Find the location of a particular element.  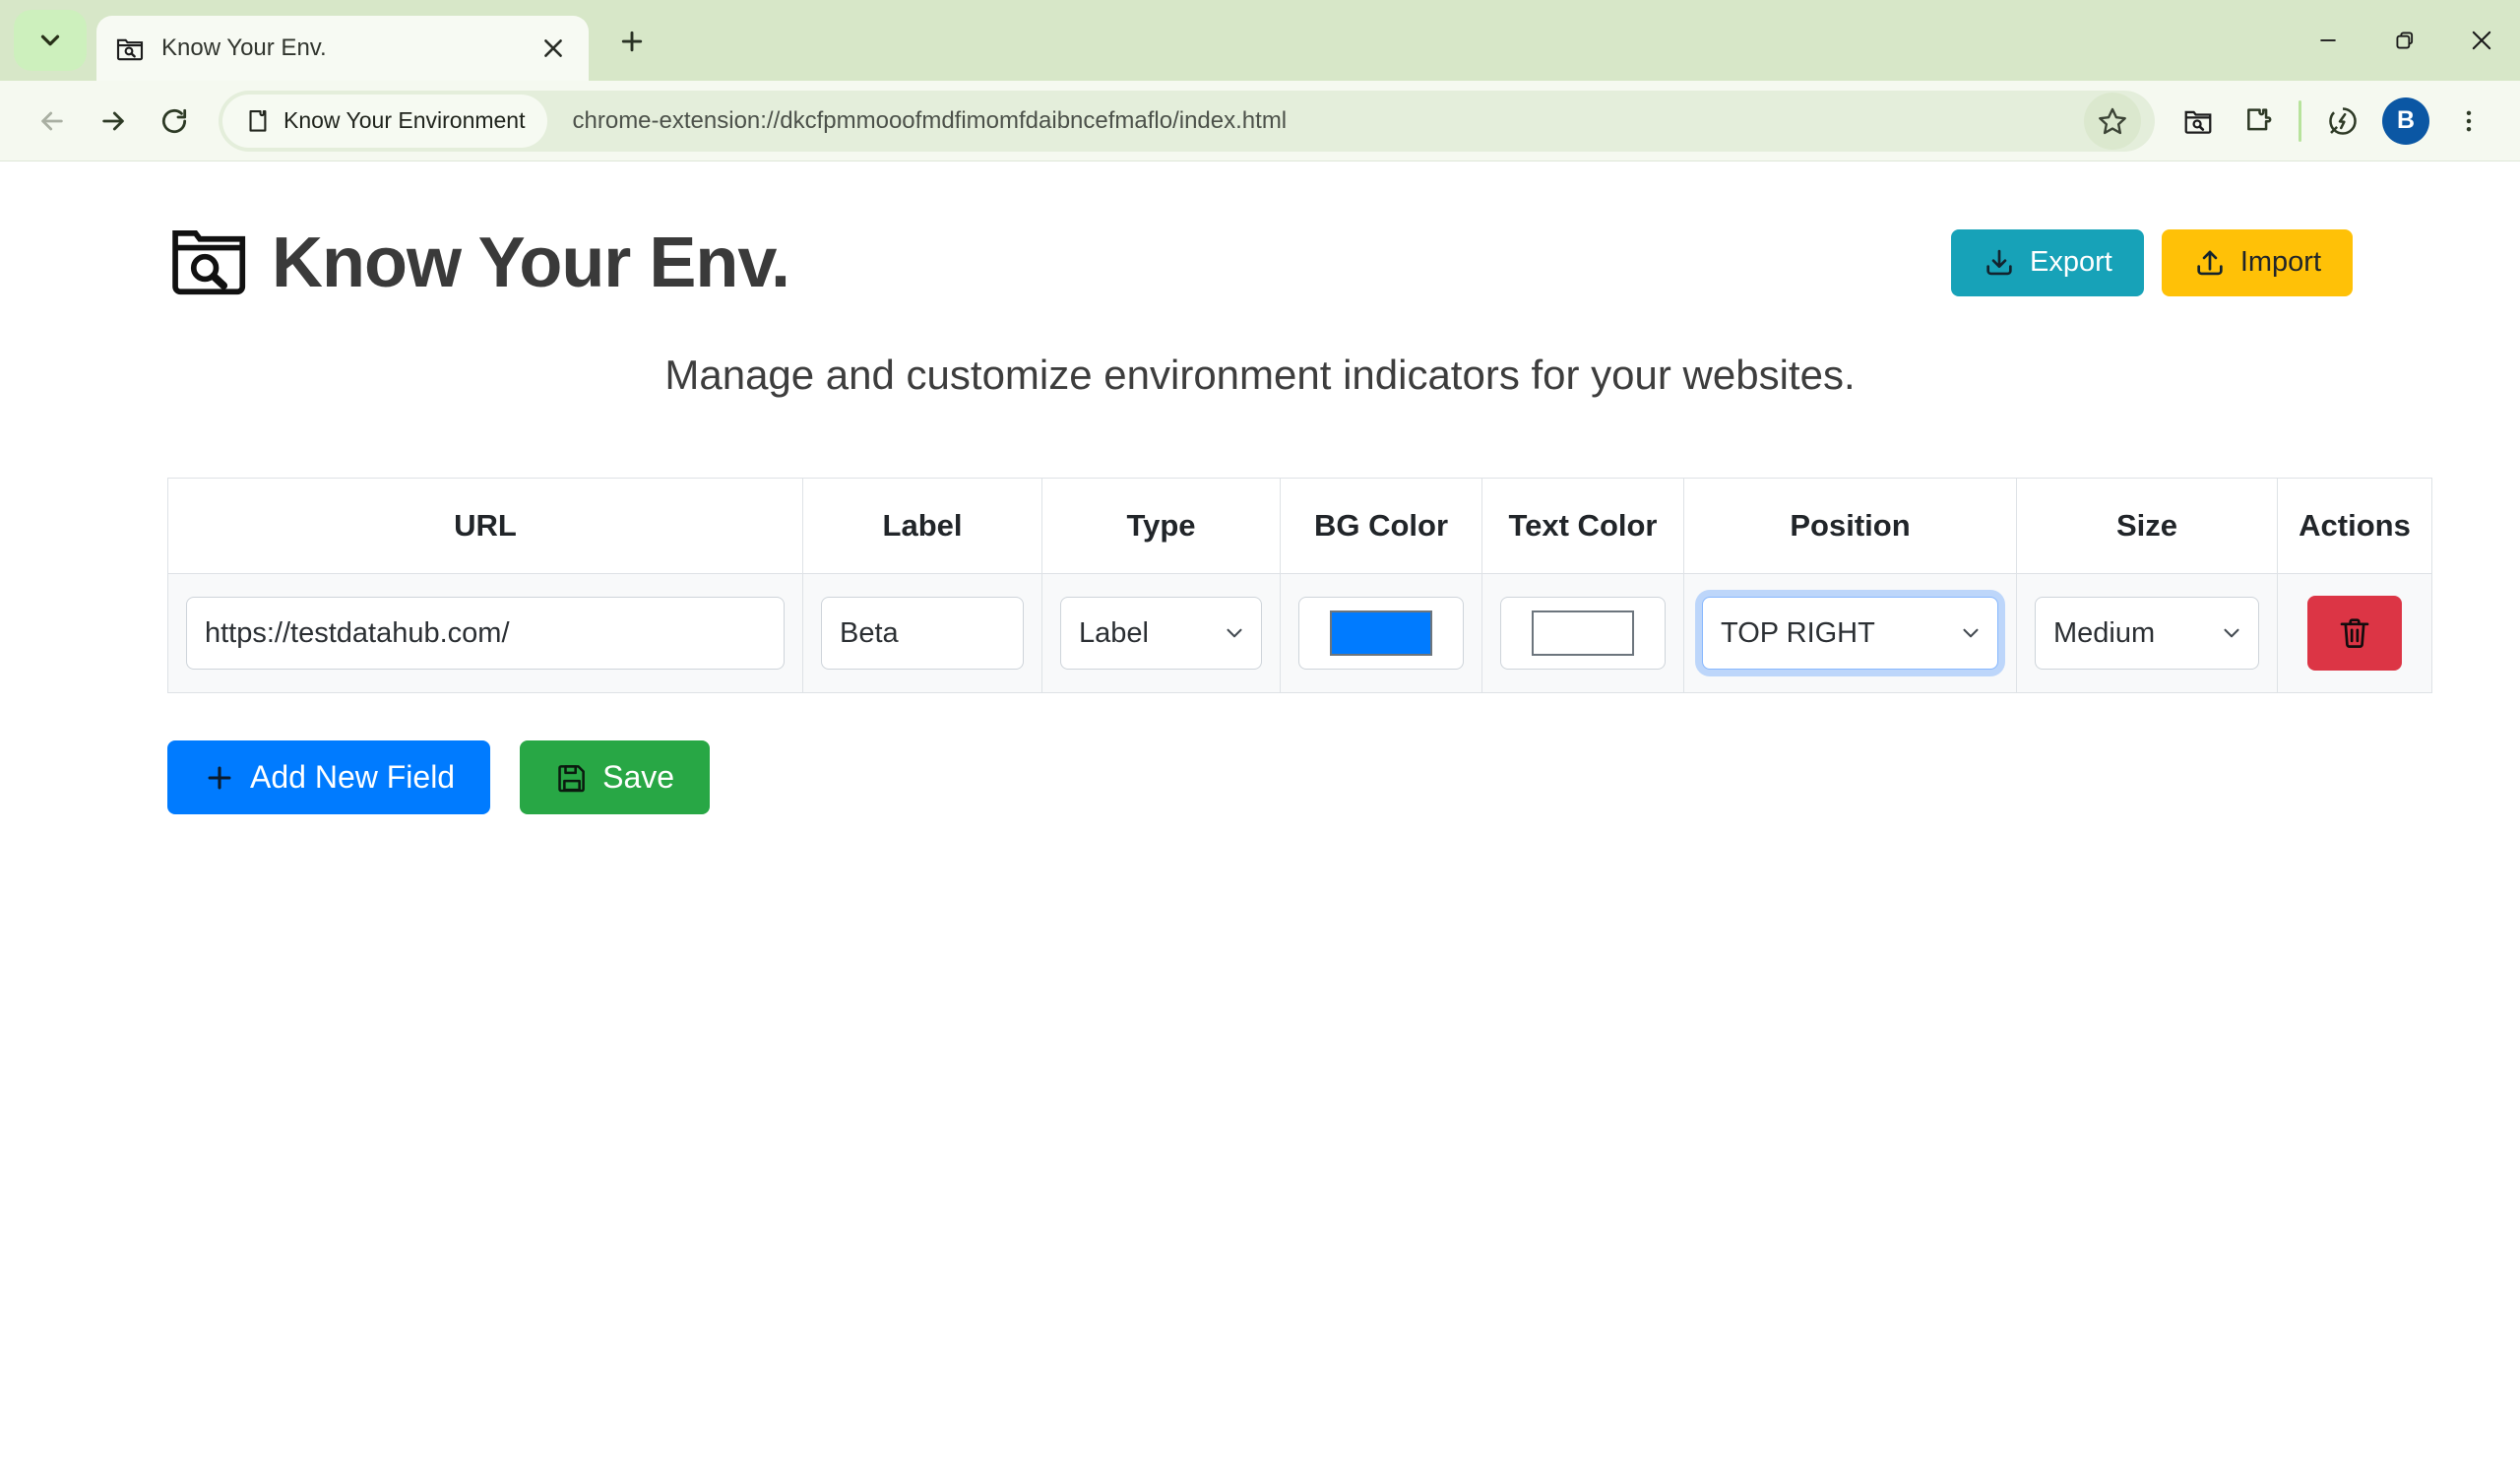

energy-saver-leaf-icon is located at coordinates (2343, 121).